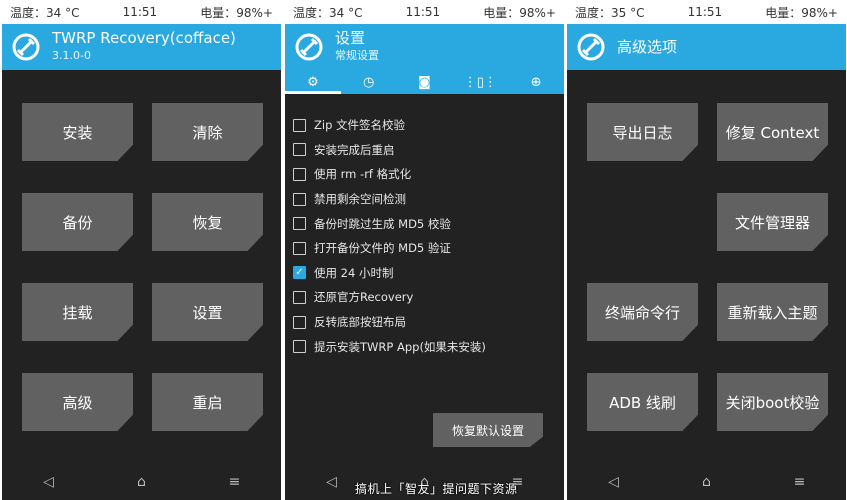 This screenshot has width=847, height=500. I want to click on header: TWRP Recovery(cofface) 3.1.0-0, so click(141, 47).